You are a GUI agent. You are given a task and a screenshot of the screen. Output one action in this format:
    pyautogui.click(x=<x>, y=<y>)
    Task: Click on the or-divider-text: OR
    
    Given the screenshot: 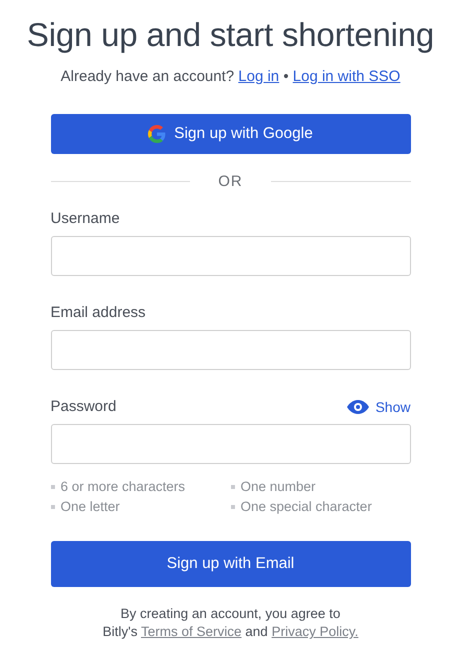 What is the action you would take?
    pyautogui.click(x=230, y=181)
    